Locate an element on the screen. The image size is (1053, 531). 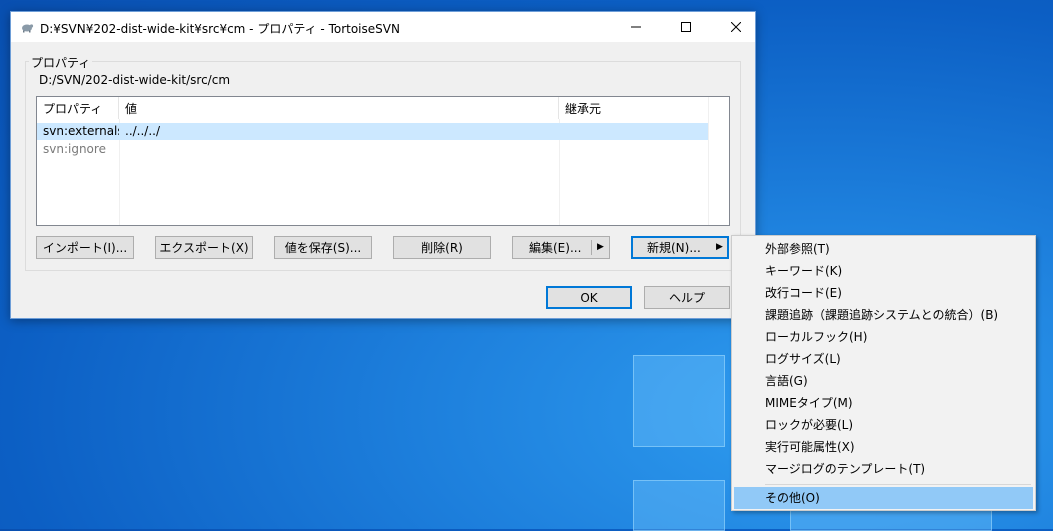
menu-item-language: 言語(G) is located at coordinates (883, 381).